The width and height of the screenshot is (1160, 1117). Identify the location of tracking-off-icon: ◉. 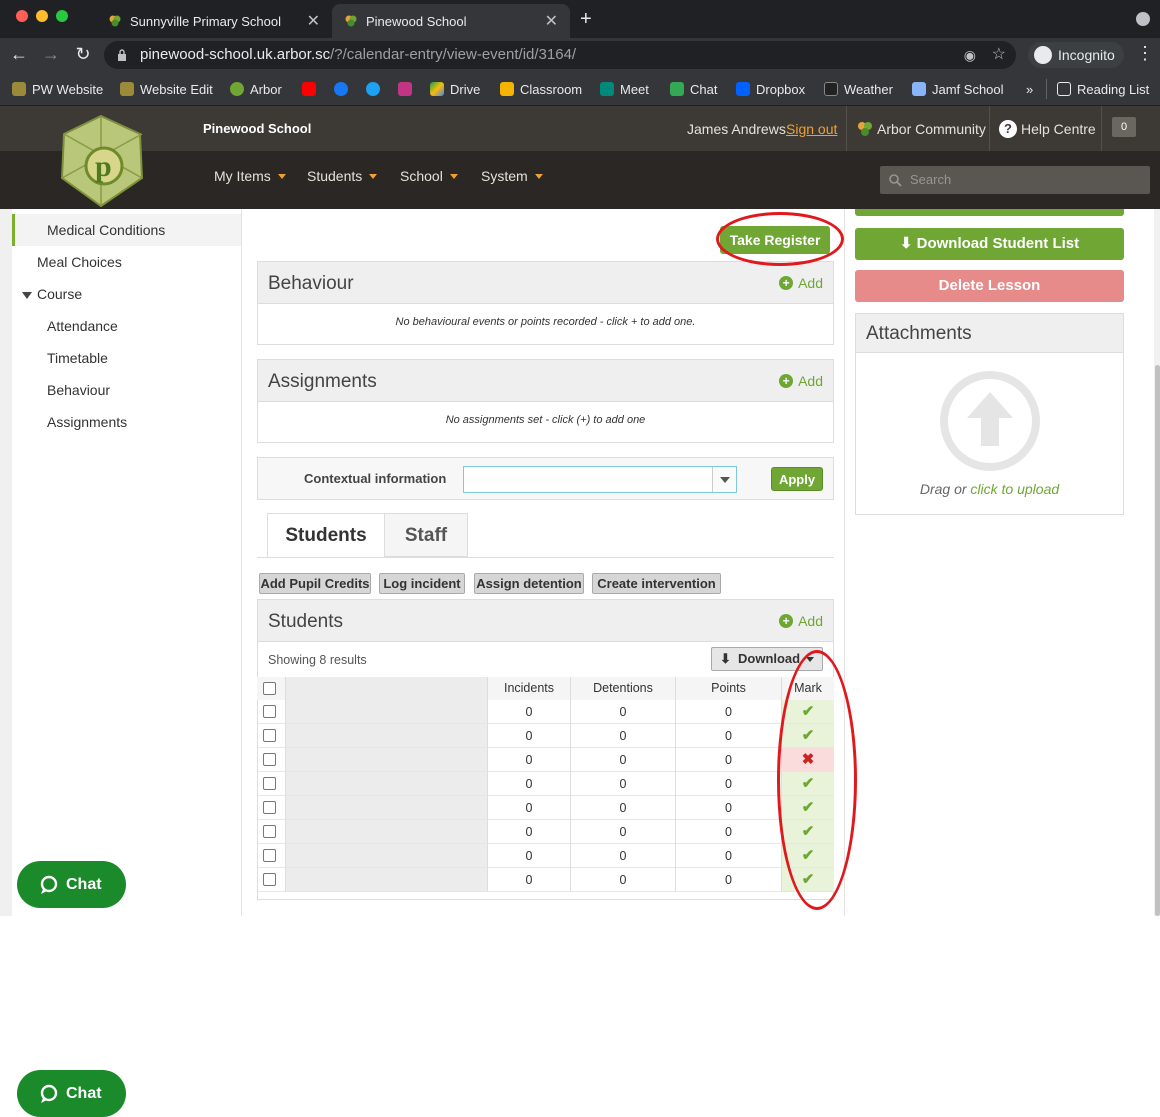
(970, 55).